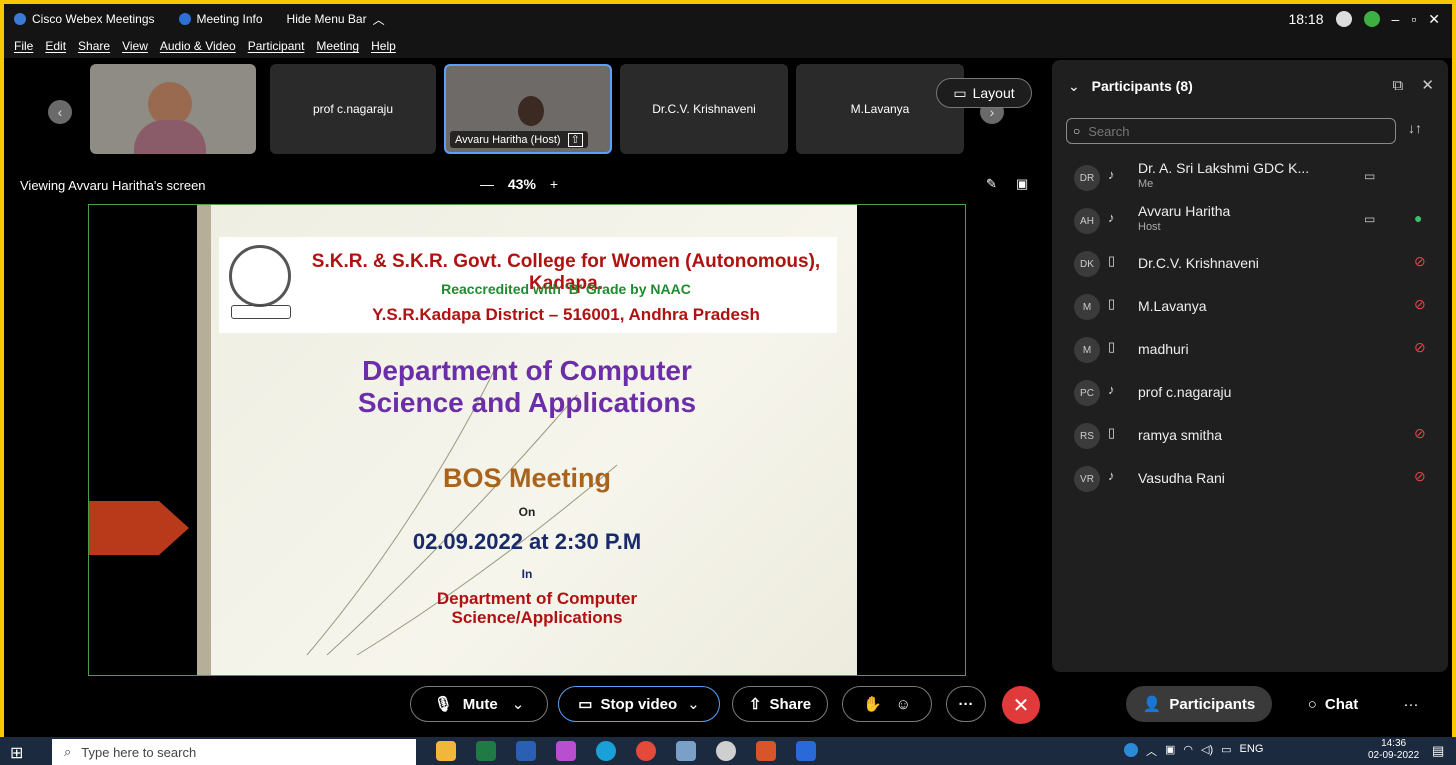  What do you see at coordinates (1438, 751) in the screenshot?
I see `notifications-icon: ▤` at bounding box center [1438, 751].